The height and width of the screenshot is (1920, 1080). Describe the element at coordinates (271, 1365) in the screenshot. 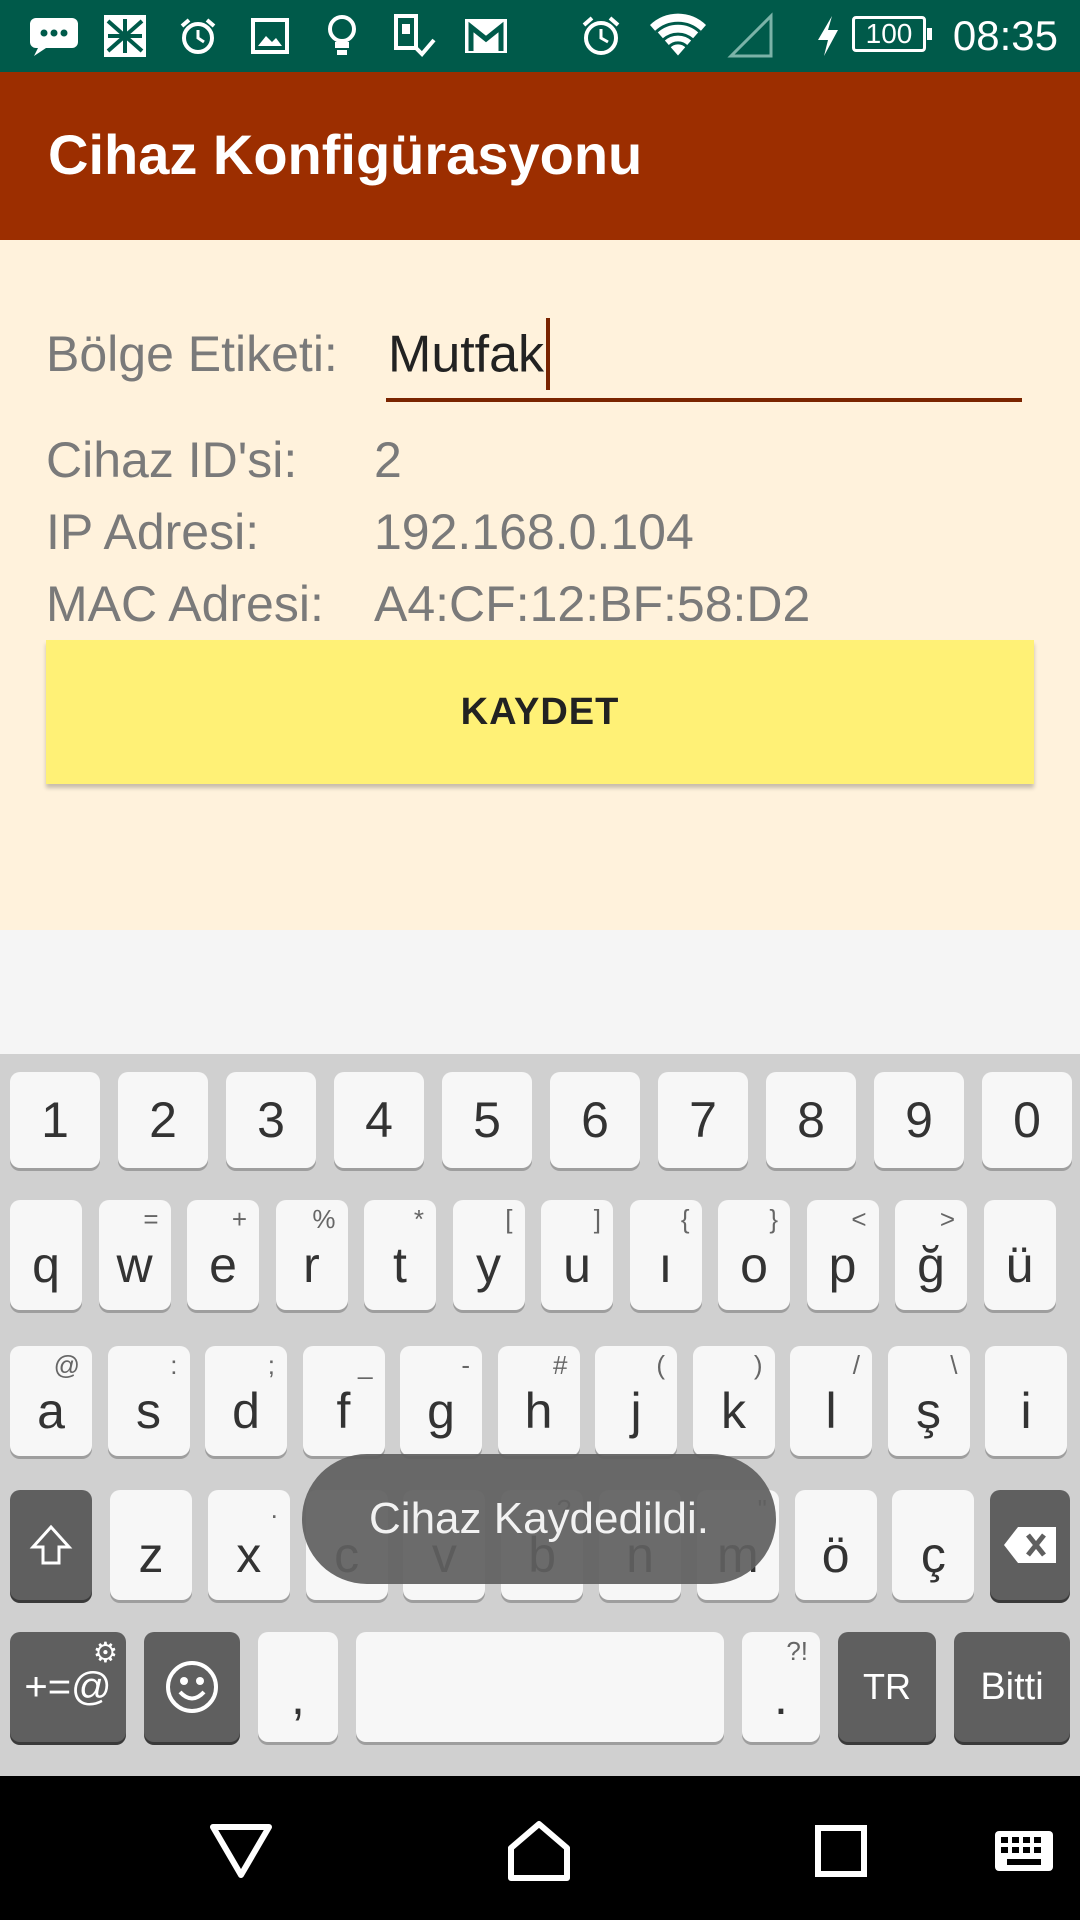

I see `key-row2-2-hint: ;` at that location.